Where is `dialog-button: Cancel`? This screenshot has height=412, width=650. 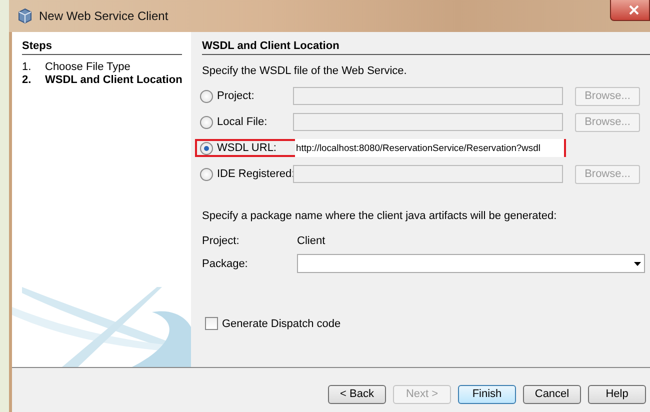
dialog-button: Cancel is located at coordinates (552, 394).